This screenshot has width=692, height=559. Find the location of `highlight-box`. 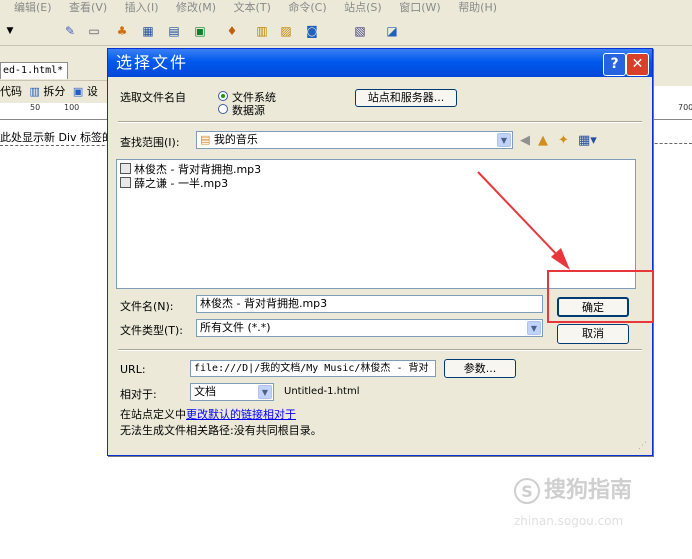

highlight-box is located at coordinates (600, 296).